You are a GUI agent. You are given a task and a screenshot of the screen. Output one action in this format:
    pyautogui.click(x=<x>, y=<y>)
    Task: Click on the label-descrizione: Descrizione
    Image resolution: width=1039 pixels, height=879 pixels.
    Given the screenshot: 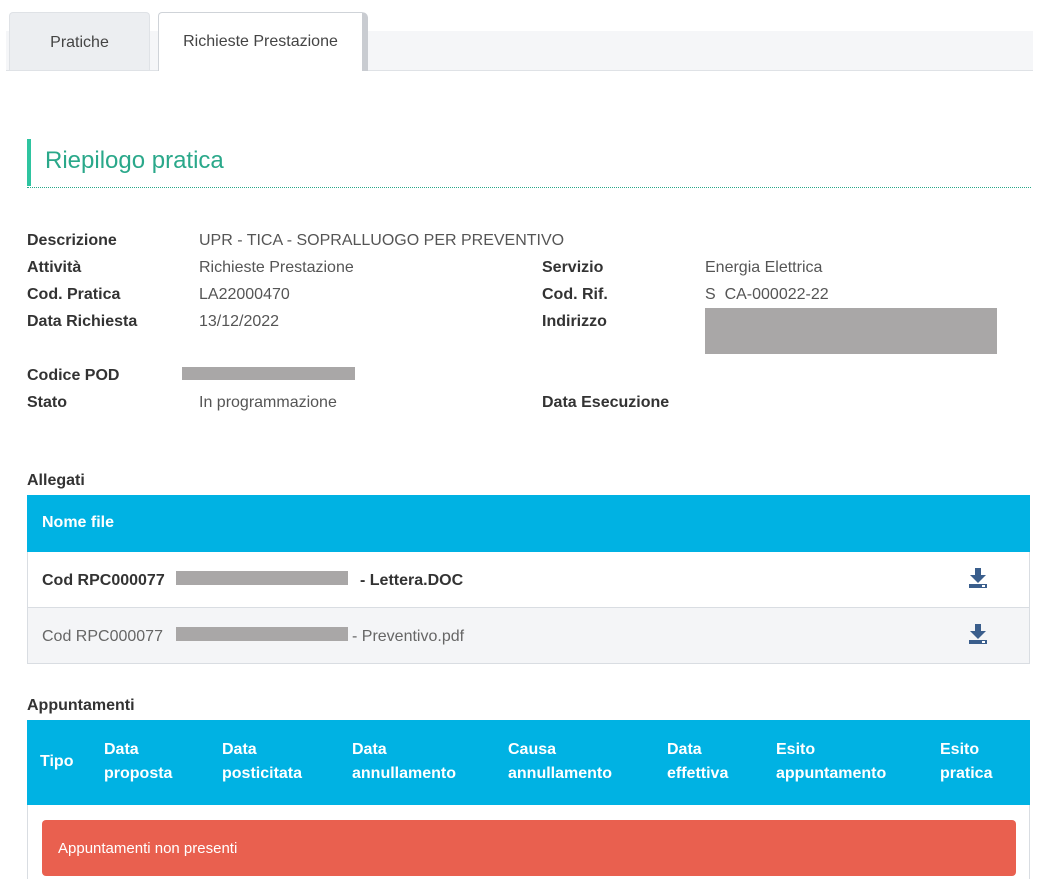 What is the action you would take?
    pyautogui.click(x=72, y=240)
    